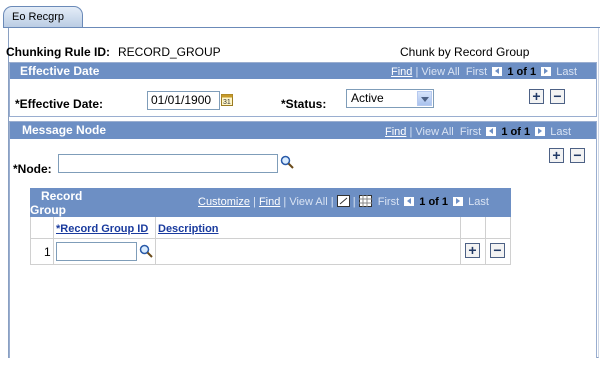  Describe the element at coordinates (58, 52) in the screenshot. I see `chunking-rule-label: Chunking Rule ID:` at that location.